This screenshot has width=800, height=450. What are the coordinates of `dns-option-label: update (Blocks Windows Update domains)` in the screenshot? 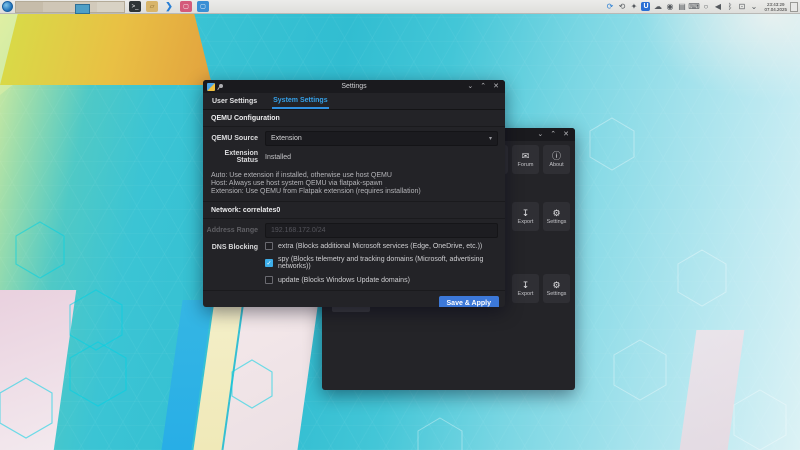 It's located at (344, 280).